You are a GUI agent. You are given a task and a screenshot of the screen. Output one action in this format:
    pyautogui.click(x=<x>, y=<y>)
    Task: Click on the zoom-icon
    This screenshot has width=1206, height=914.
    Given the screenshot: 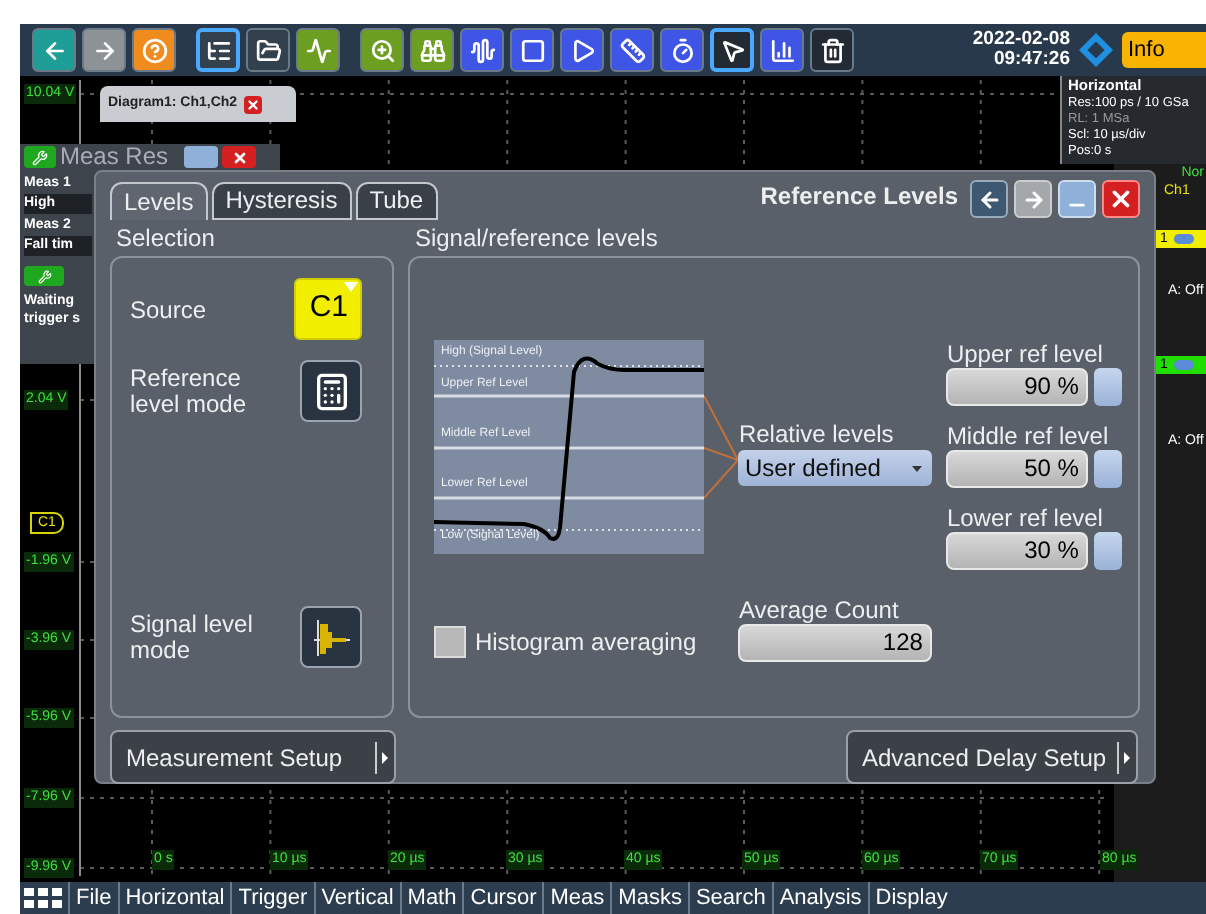 What is the action you would take?
    pyautogui.click(x=382, y=50)
    